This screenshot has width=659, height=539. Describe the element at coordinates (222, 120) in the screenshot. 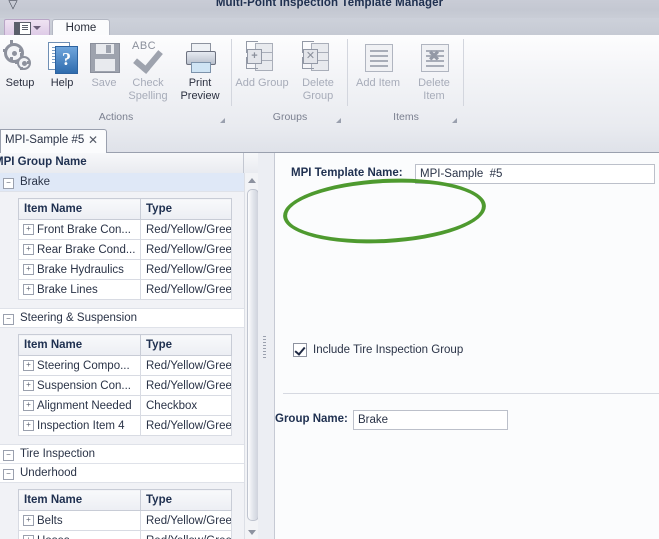

I see `actions-dialog-launcher-icon` at that location.